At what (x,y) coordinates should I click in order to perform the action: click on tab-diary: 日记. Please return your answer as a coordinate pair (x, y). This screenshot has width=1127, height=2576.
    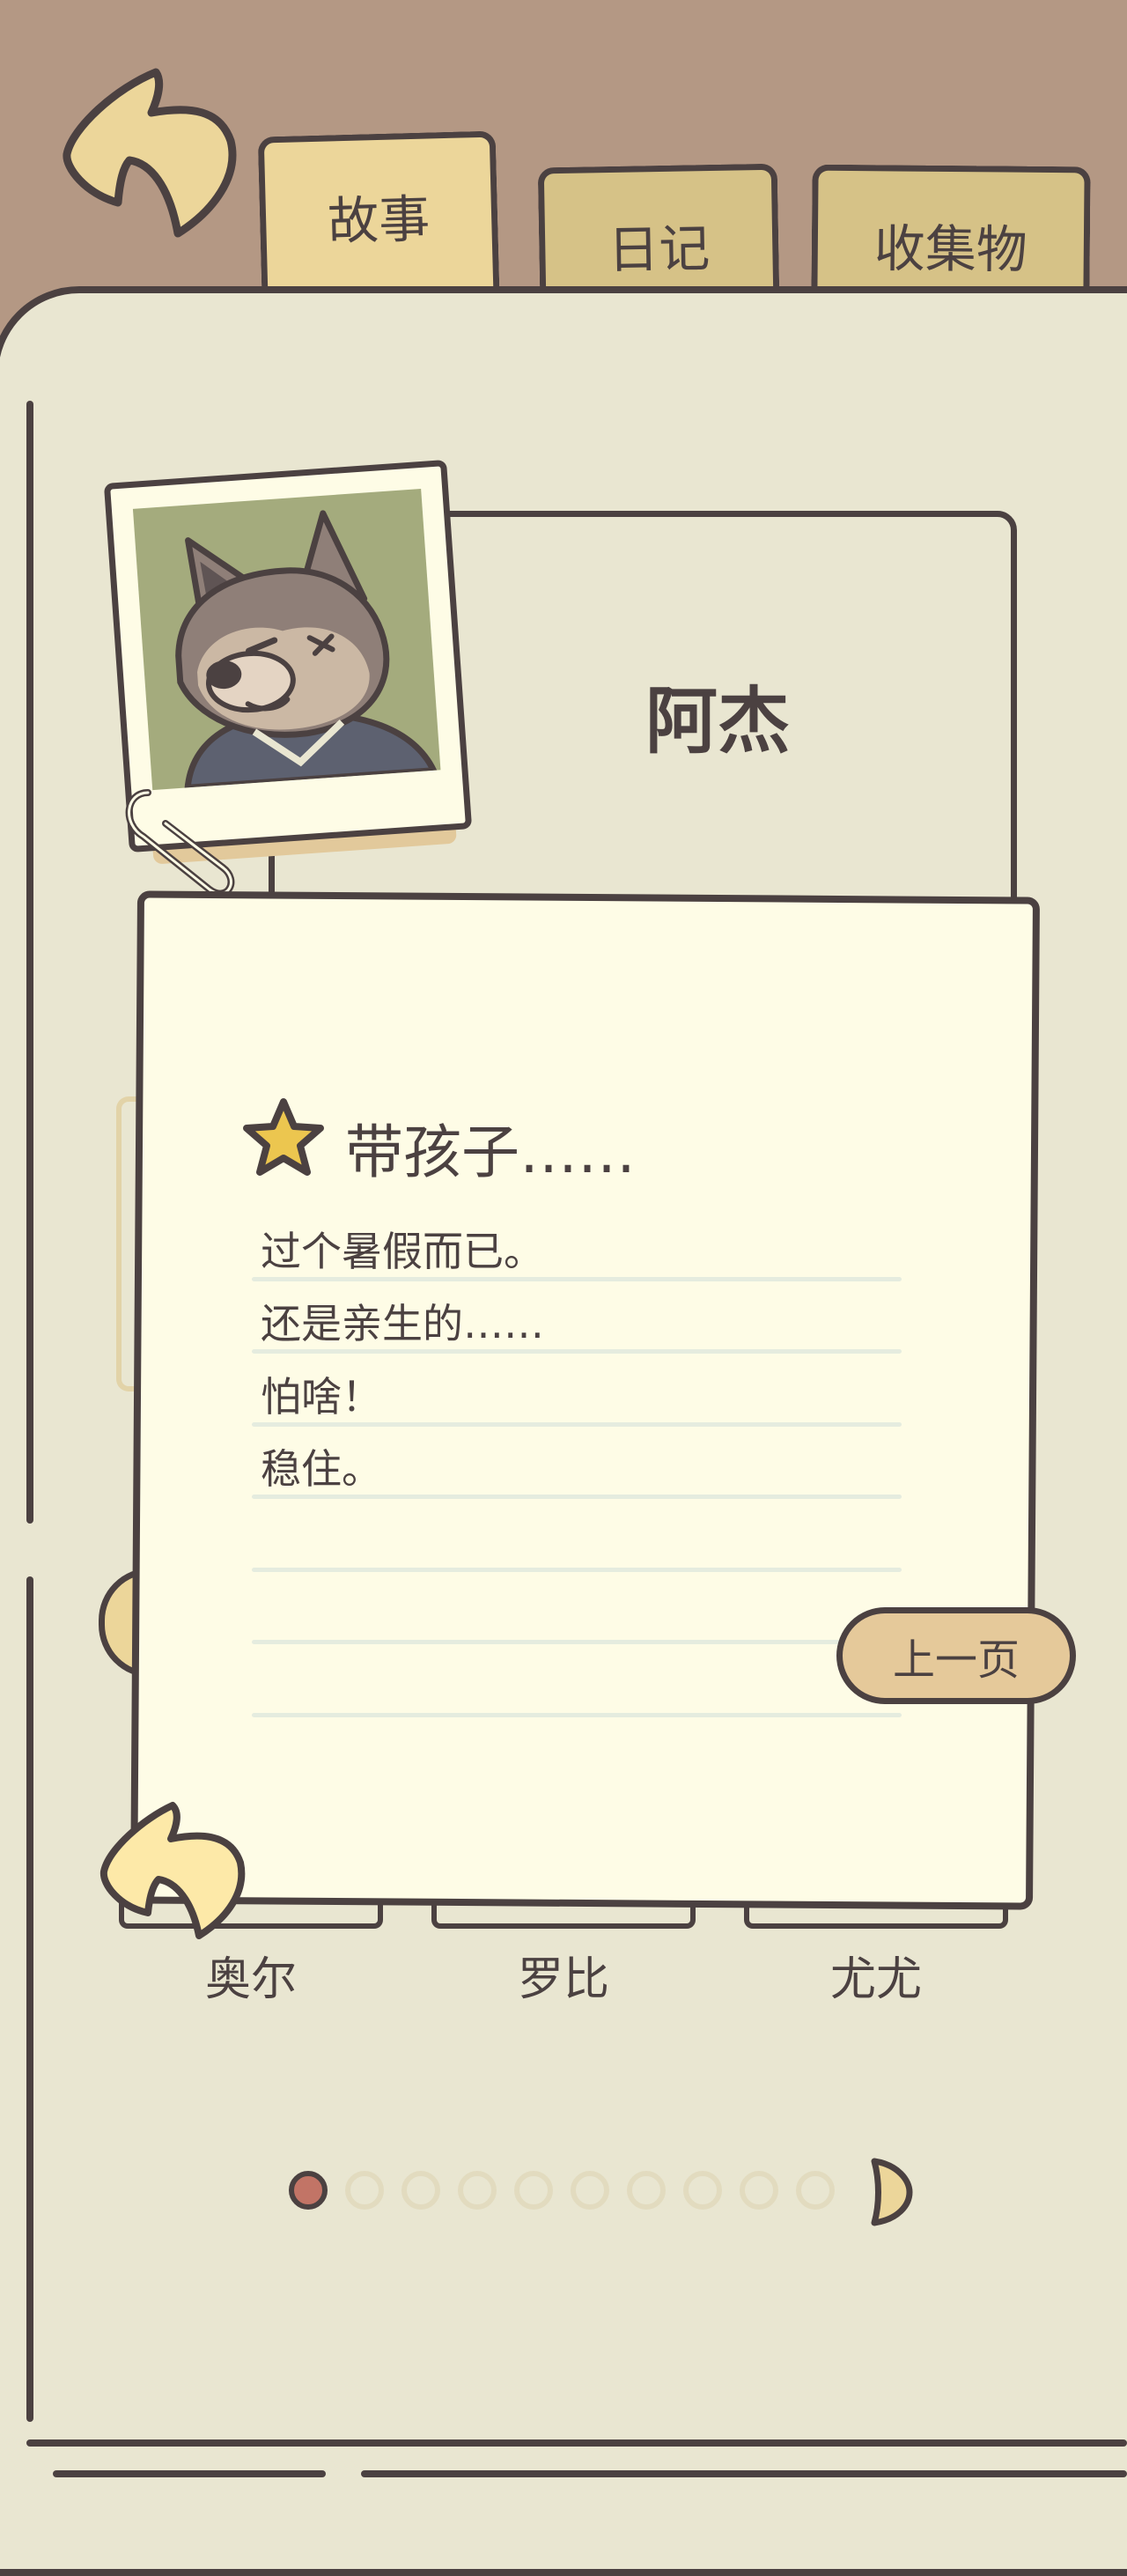
    Looking at the image, I should click on (658, 231).